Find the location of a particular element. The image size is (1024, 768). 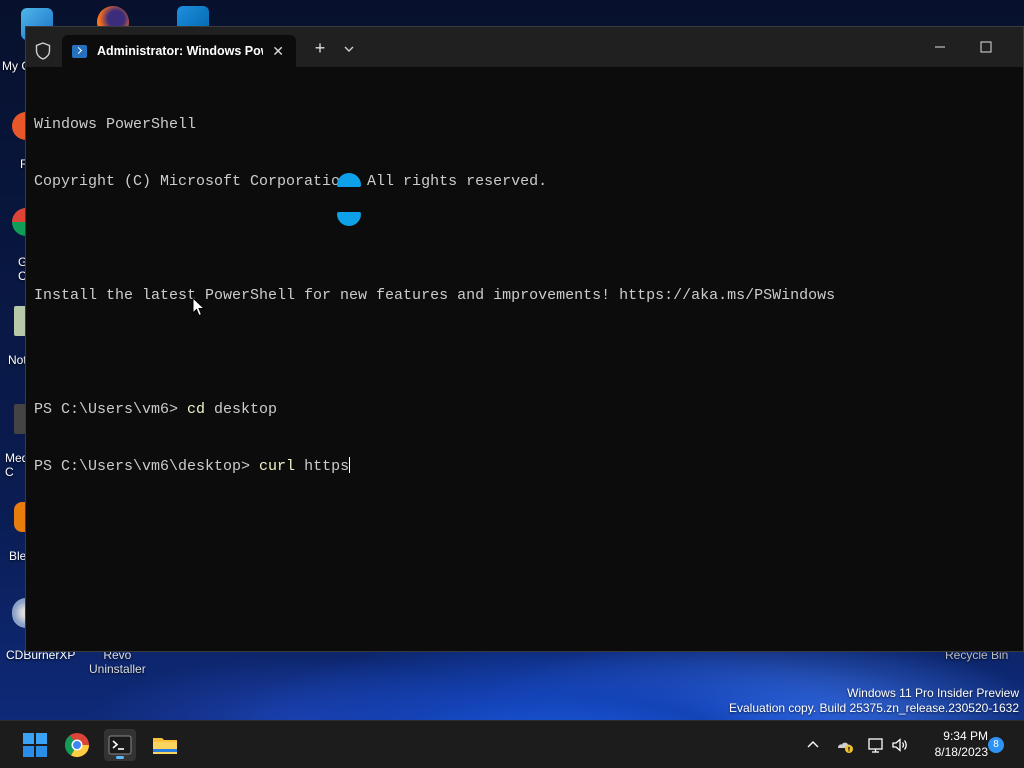

chevron-up-icon is located at coordinates (813, 745).